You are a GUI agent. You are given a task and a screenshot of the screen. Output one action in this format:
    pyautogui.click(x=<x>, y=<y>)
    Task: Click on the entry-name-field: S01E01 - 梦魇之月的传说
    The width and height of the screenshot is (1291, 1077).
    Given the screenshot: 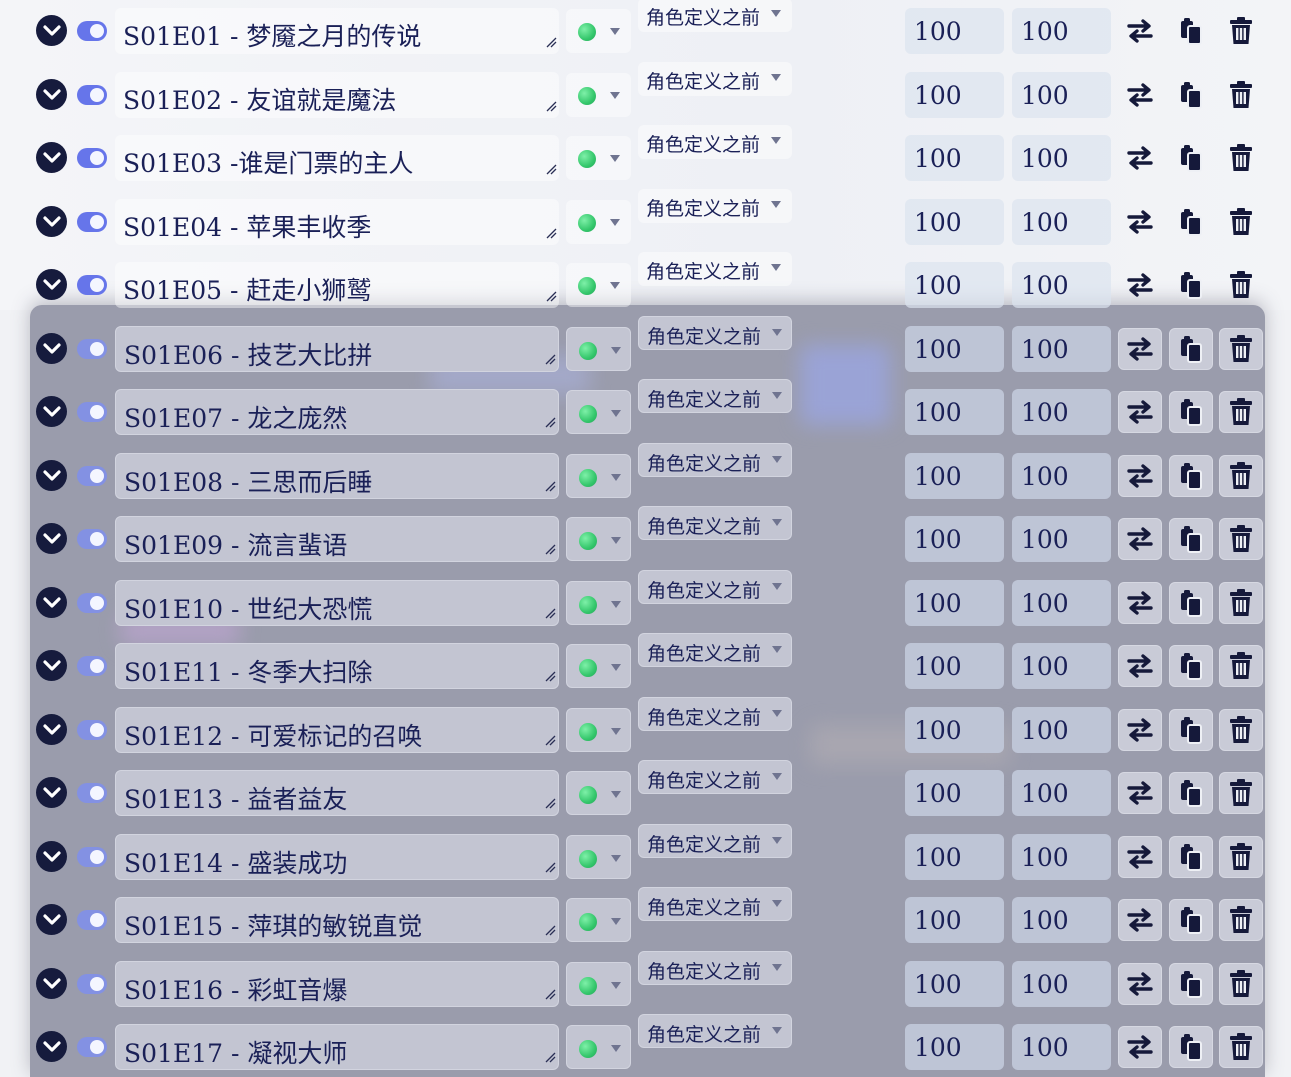 What is the action you would take?
    pyautogui.click(x=337, y=31)
    